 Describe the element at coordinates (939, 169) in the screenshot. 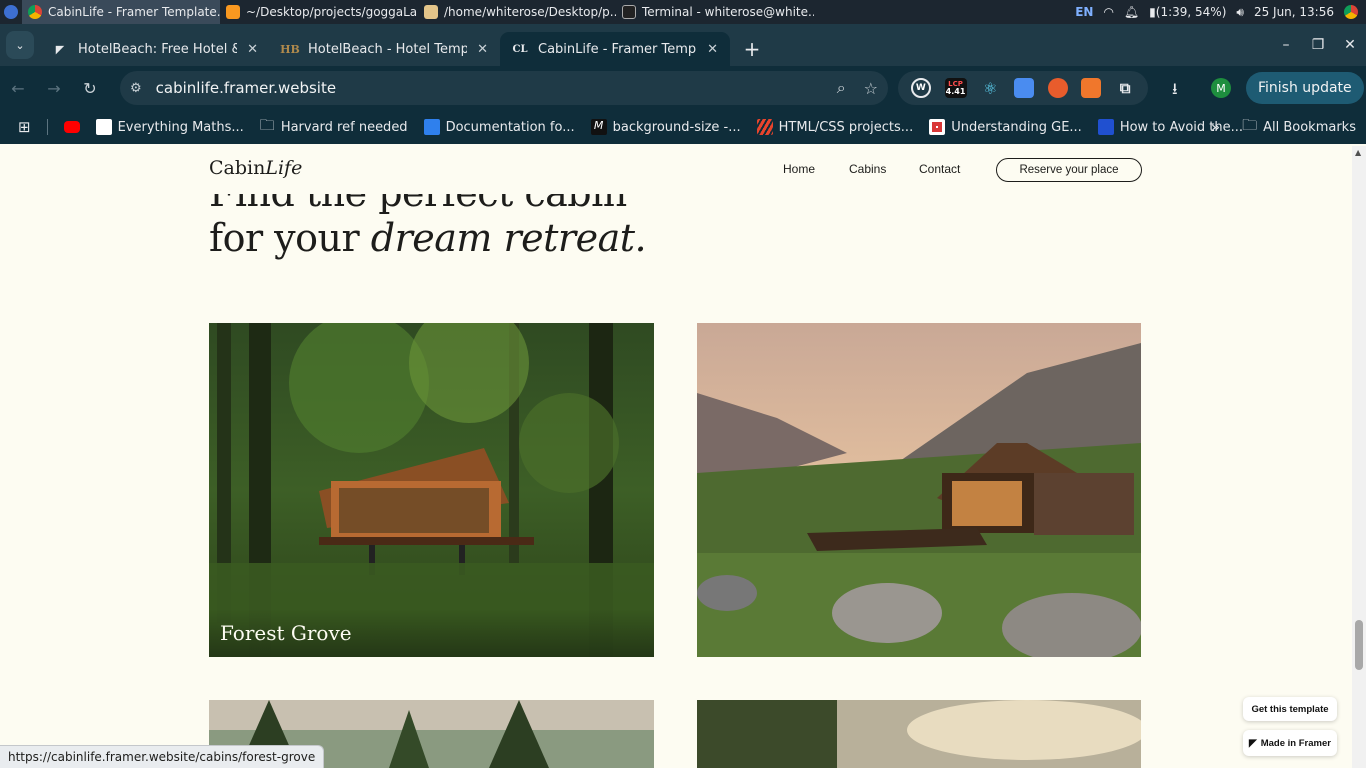

I see `nav-contact: Contact` at that location.